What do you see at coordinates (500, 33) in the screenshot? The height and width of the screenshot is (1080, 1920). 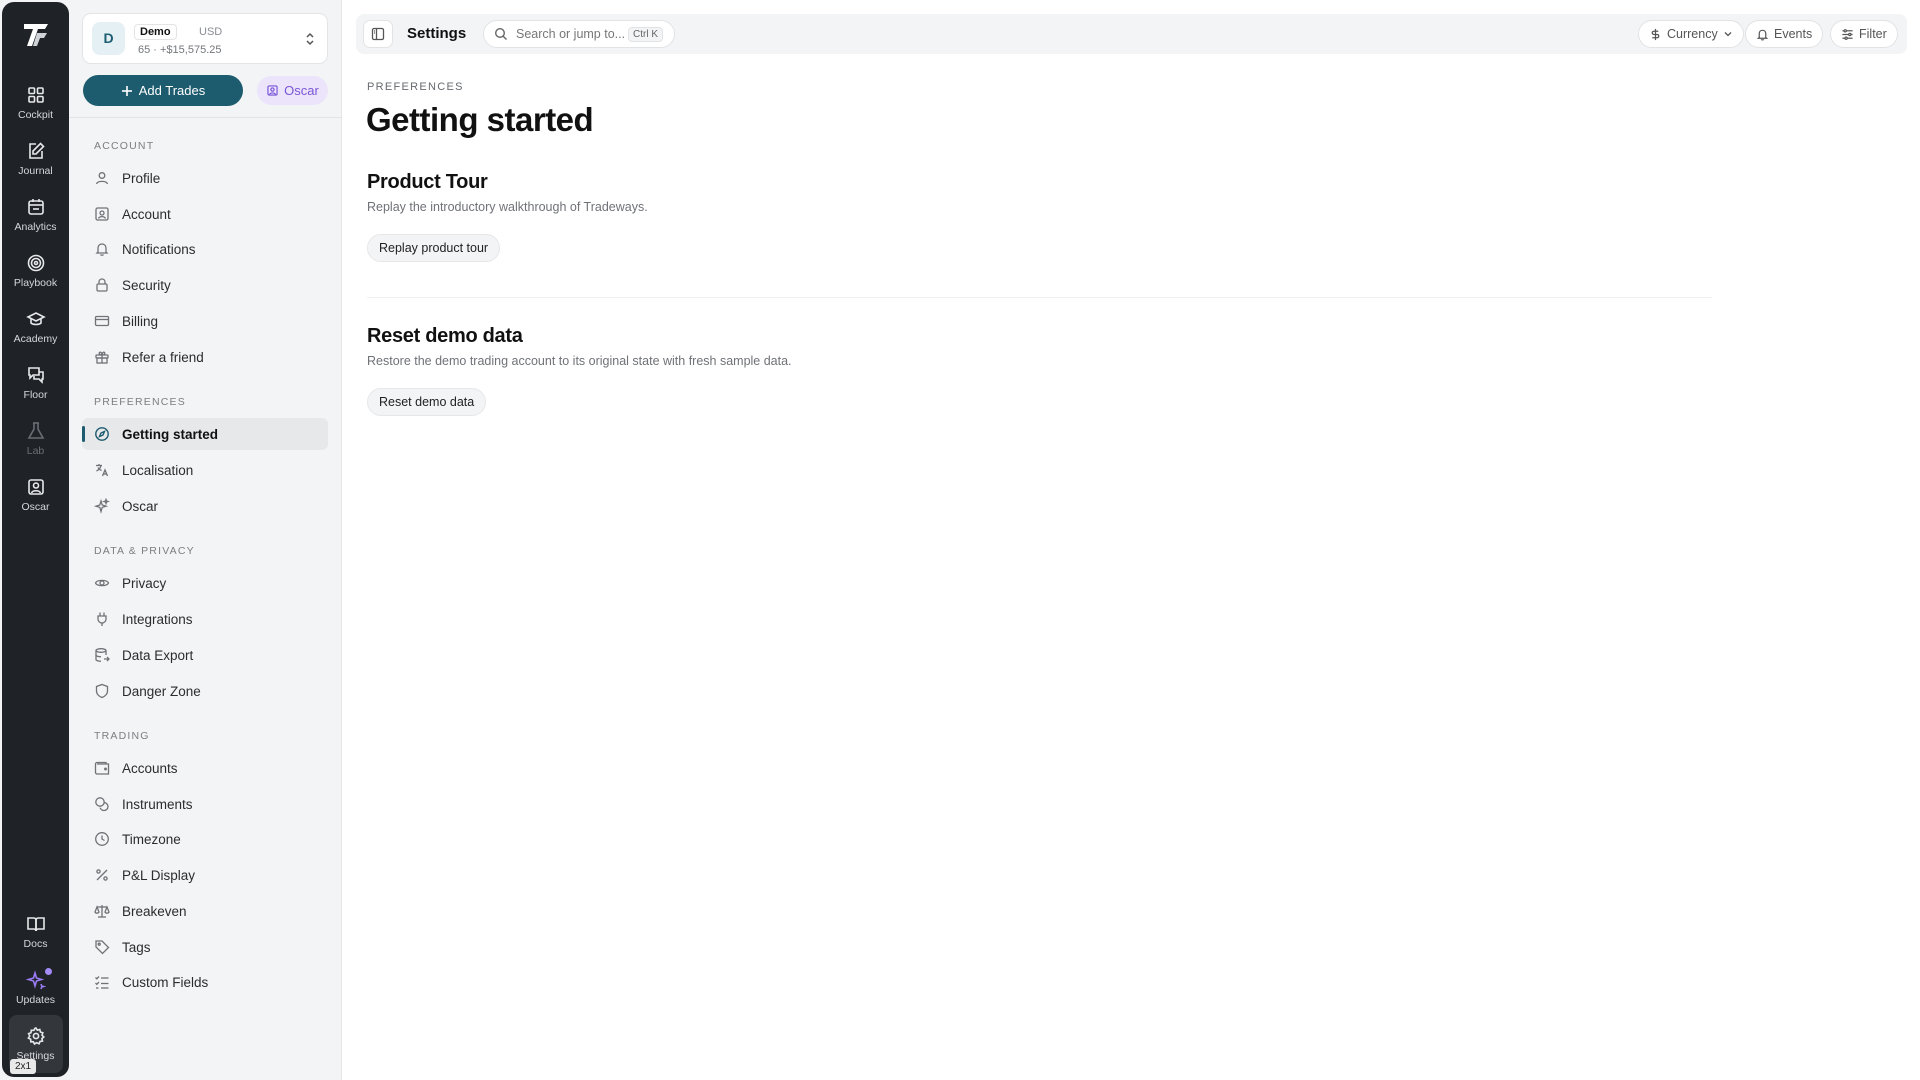 I see `search-icon` at bounding box center [500, 33].